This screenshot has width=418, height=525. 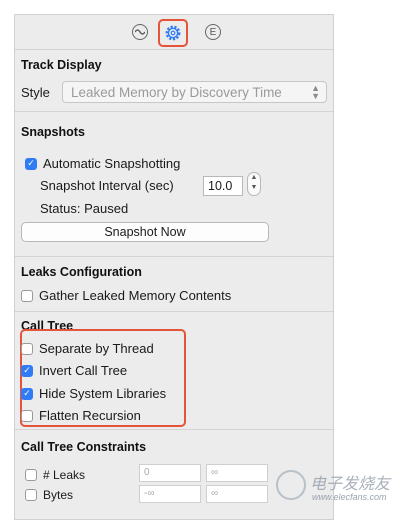 I want to click on leaks-constraint-row: # Leaks, so click(x=55, y=475).